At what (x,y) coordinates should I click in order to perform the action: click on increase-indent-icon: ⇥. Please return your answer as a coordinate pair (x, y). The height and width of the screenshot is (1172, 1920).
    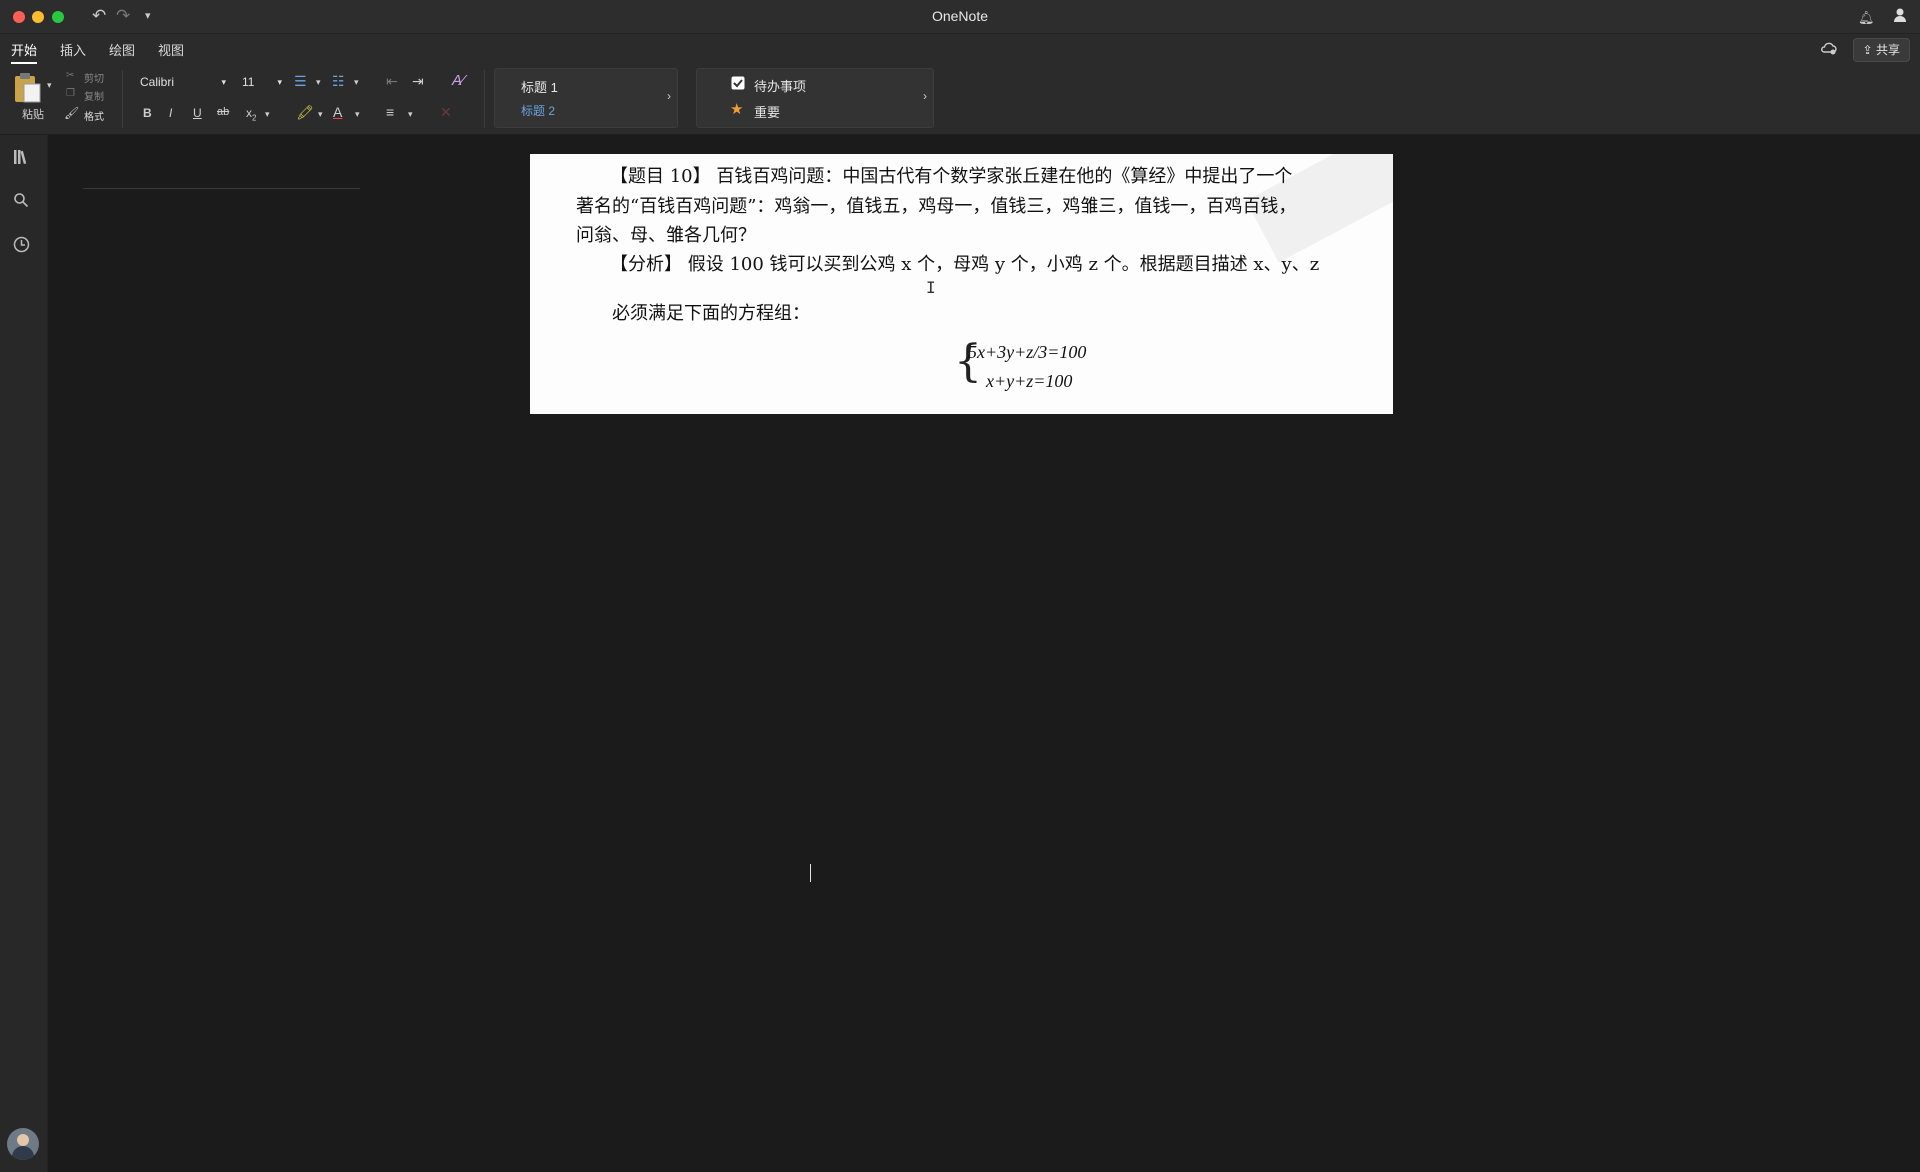
    Looking at the image, I should click on (418, 81).